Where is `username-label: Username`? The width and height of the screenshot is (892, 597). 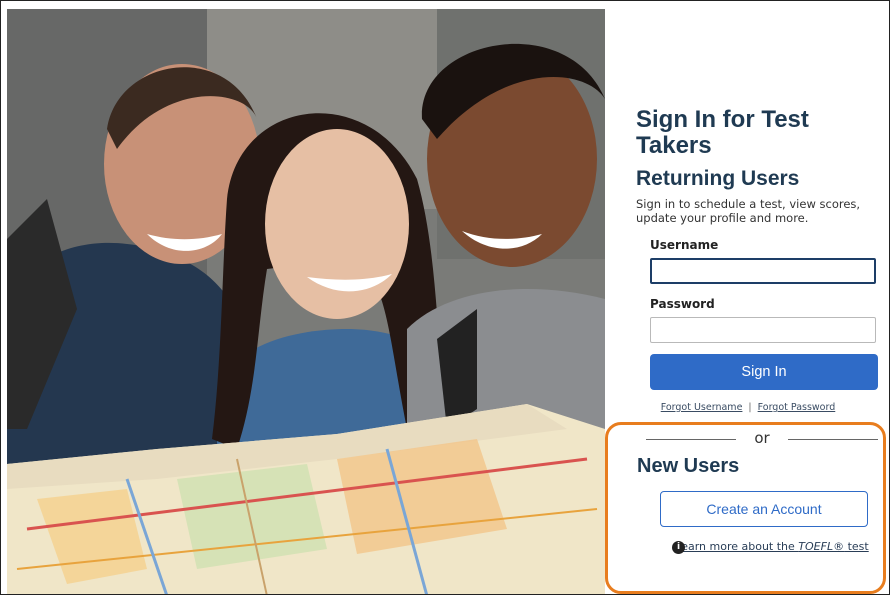
username-label: Username is located at coordinates (684, 245).